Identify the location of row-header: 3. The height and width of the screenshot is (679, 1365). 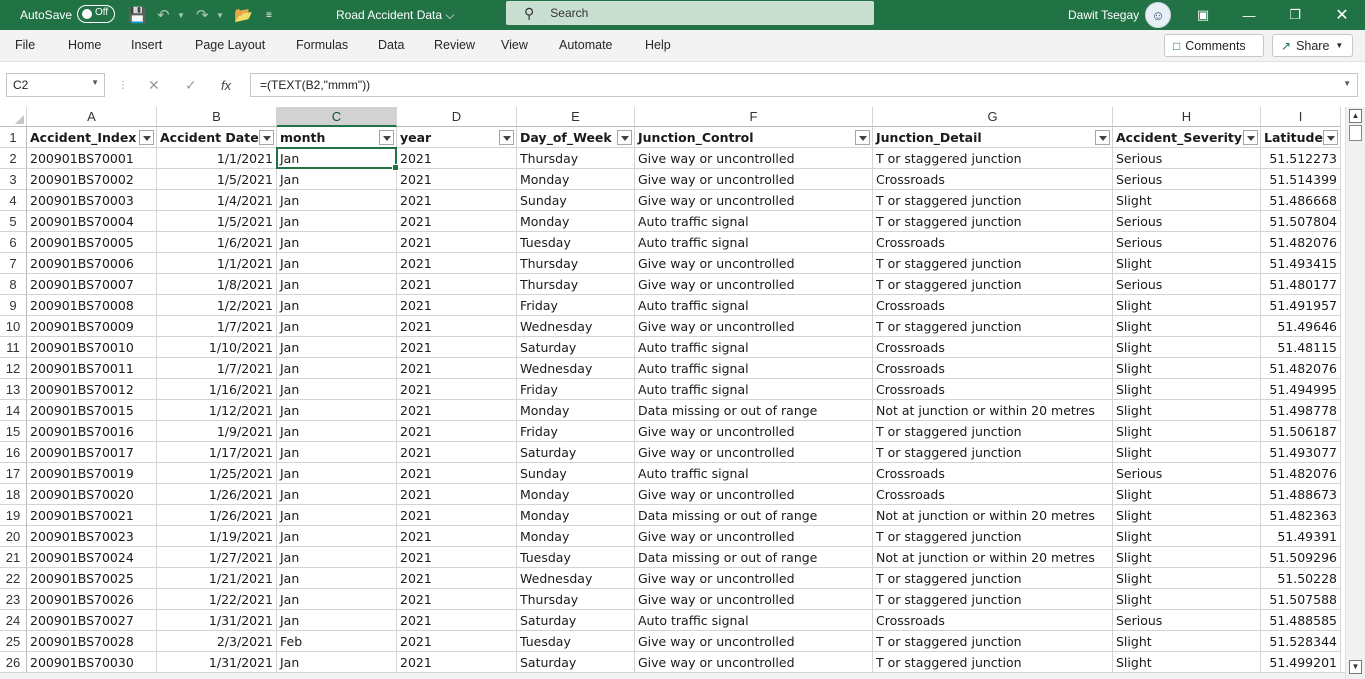
(13, 179).